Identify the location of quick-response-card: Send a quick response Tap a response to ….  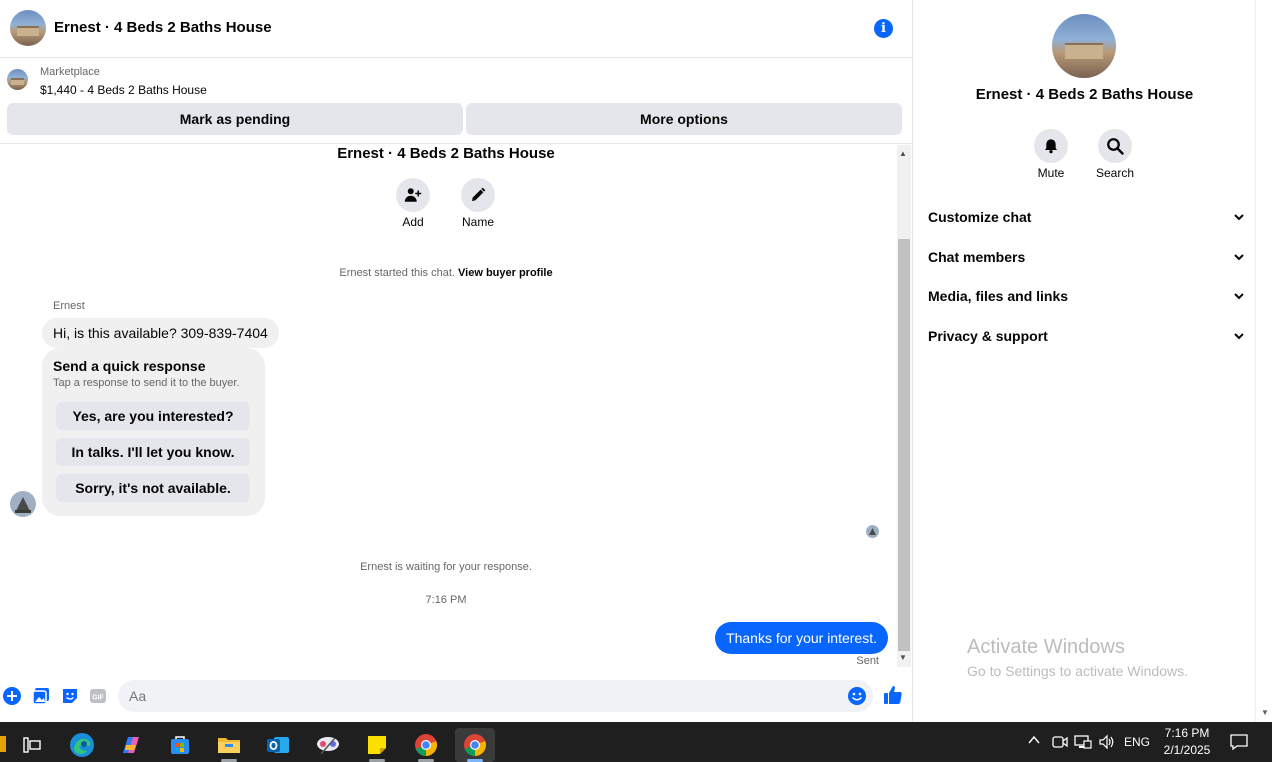
(153, 432).